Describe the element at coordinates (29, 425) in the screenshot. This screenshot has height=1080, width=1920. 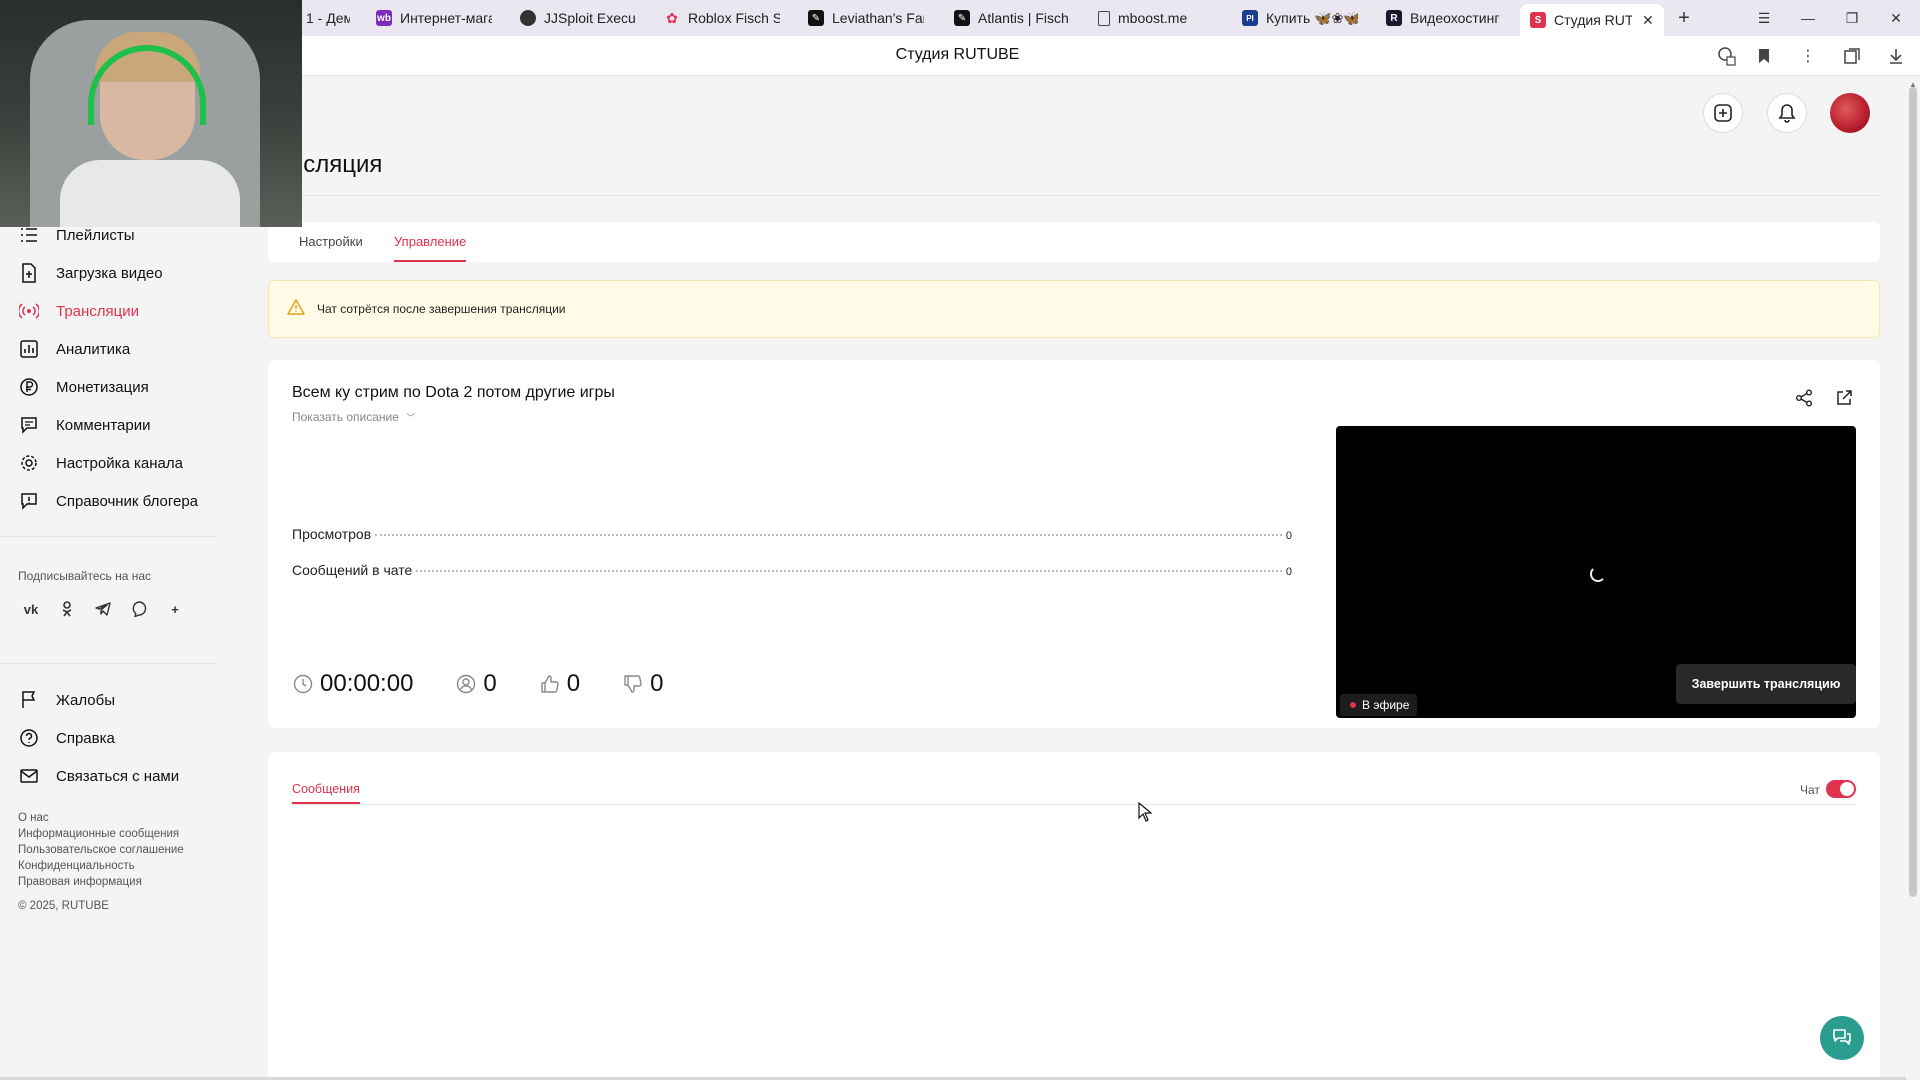
I see `comment-icon` at that location.